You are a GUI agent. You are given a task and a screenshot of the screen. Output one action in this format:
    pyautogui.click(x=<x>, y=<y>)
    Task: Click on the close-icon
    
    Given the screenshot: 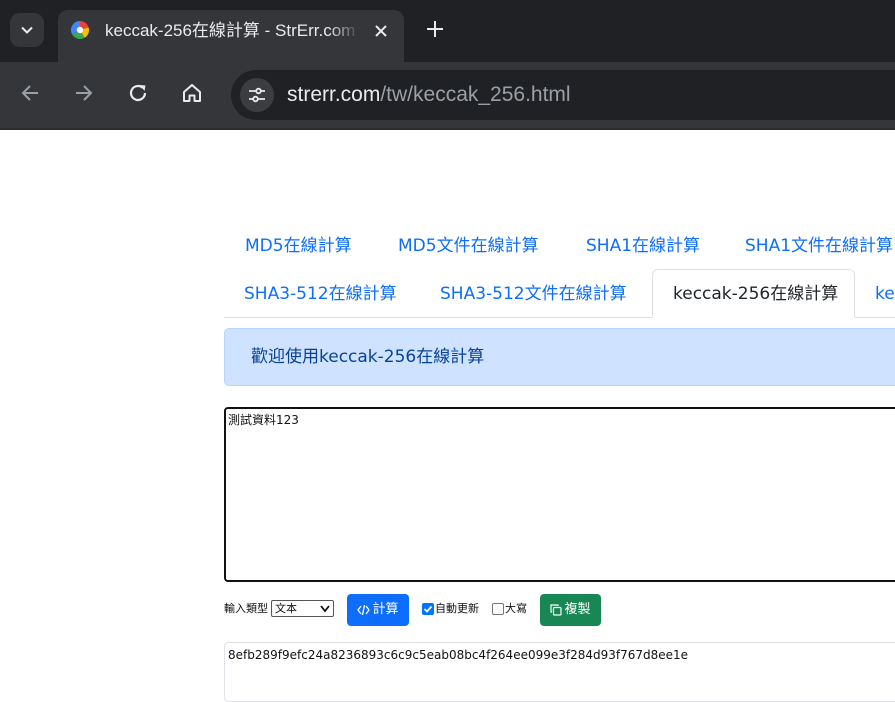 What is the action you would take?
    pyautogui.click(x=381, y=31)
    